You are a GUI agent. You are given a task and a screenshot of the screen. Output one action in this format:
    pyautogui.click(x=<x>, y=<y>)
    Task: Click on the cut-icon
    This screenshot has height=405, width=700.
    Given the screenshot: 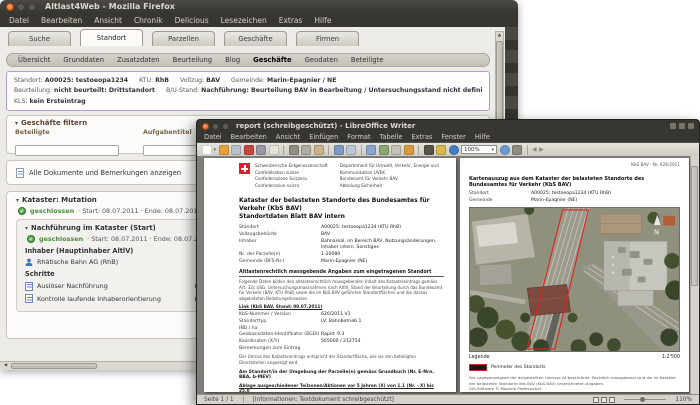 What is the action you would take?
    pyautogui.click(x=293, y=149)
    